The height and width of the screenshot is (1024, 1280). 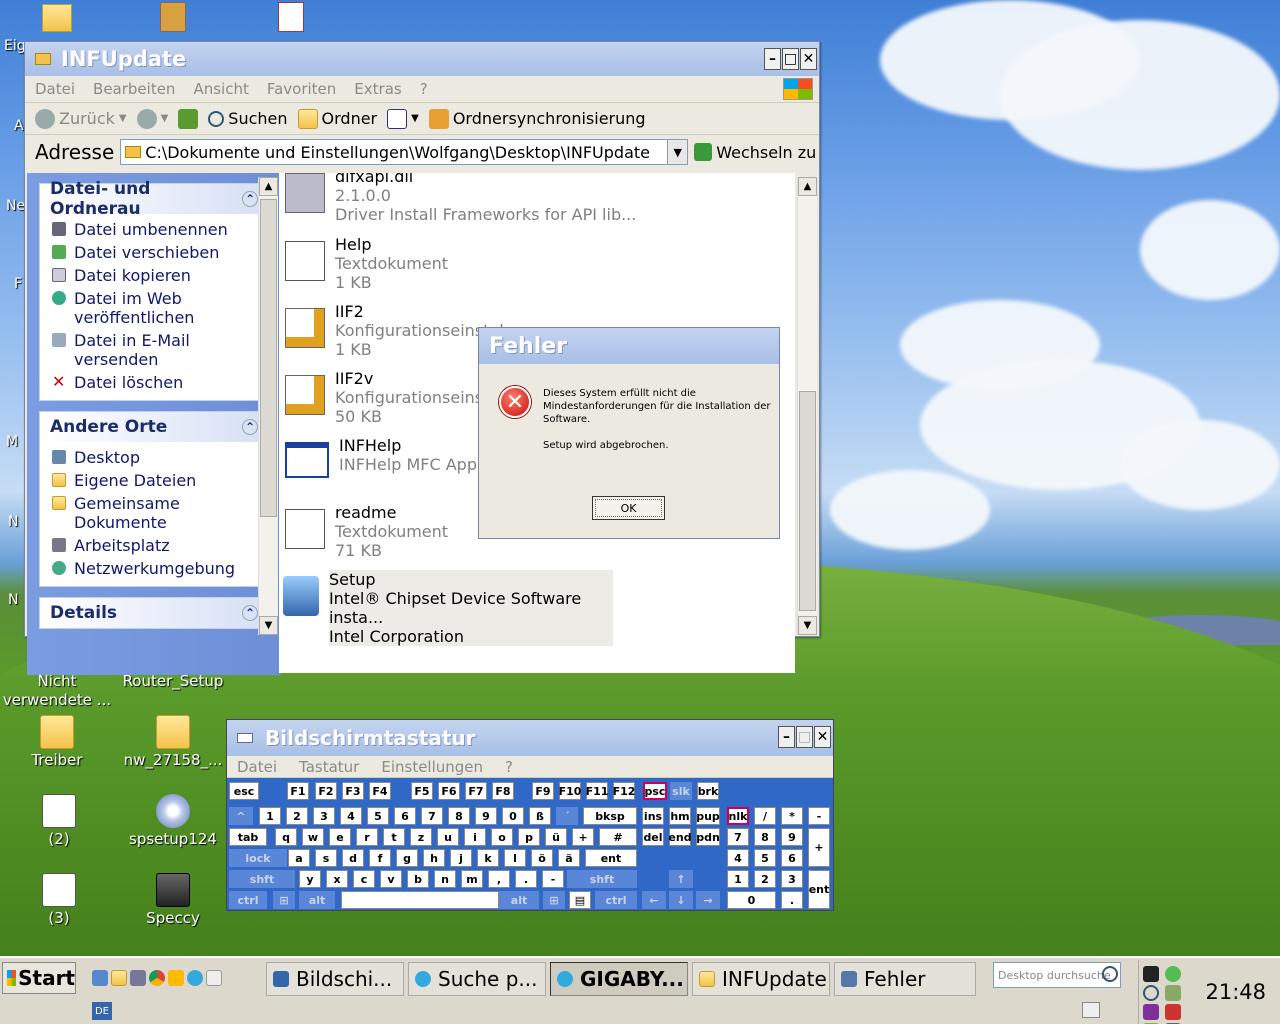 I want to click on menu-help: ?, so click(x=424, y=89).